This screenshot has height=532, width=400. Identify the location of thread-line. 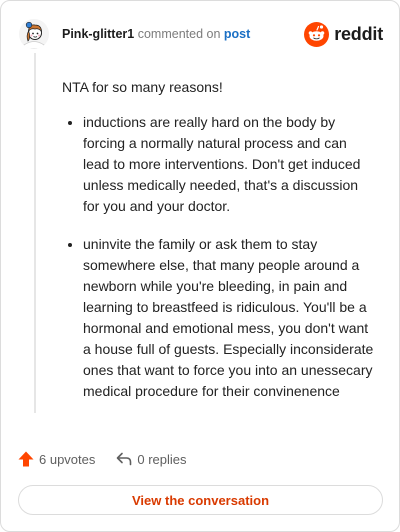
(35, 233).